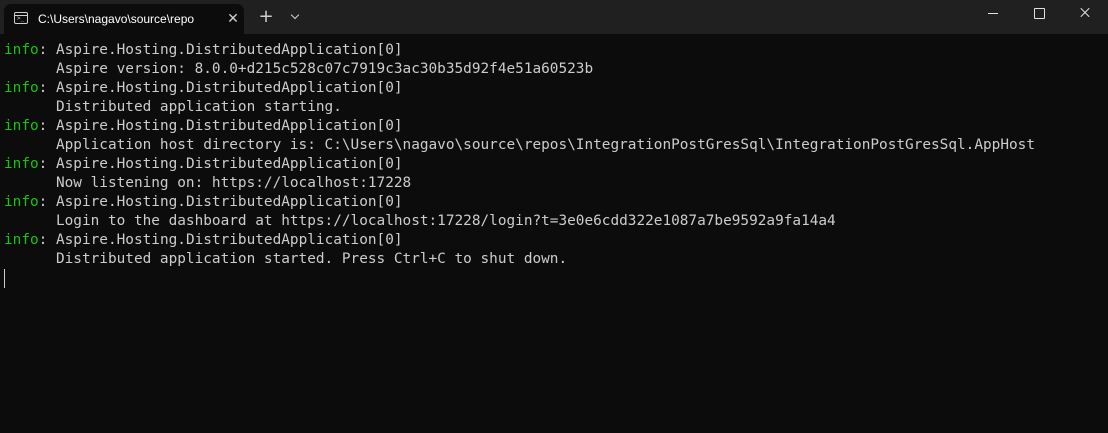 The image size is (1108, 433). I want to click on maximize-button, so click(1039, 15).